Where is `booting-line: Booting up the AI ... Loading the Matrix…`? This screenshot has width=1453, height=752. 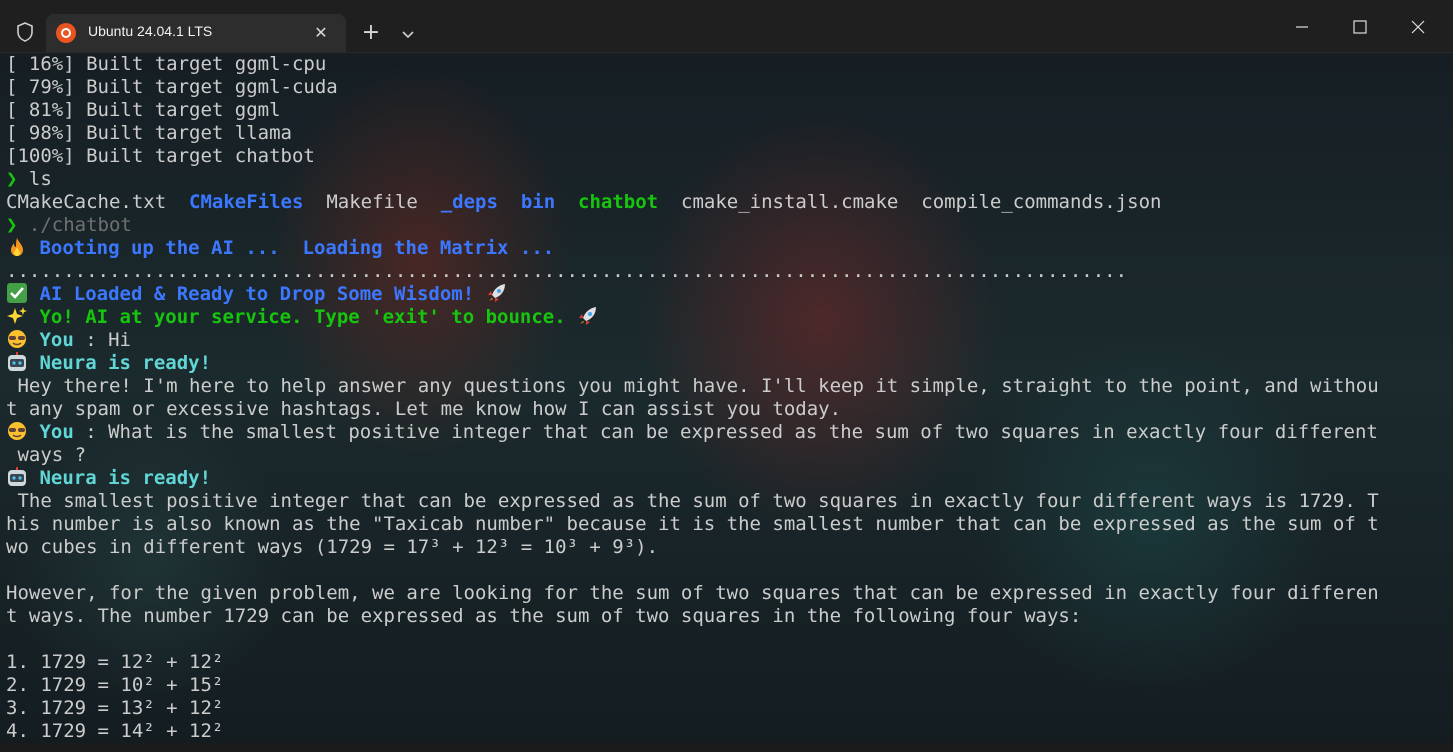 booting-line: Booting up the AI ... Loading the Matrix… is located at coordinates (280, 248).